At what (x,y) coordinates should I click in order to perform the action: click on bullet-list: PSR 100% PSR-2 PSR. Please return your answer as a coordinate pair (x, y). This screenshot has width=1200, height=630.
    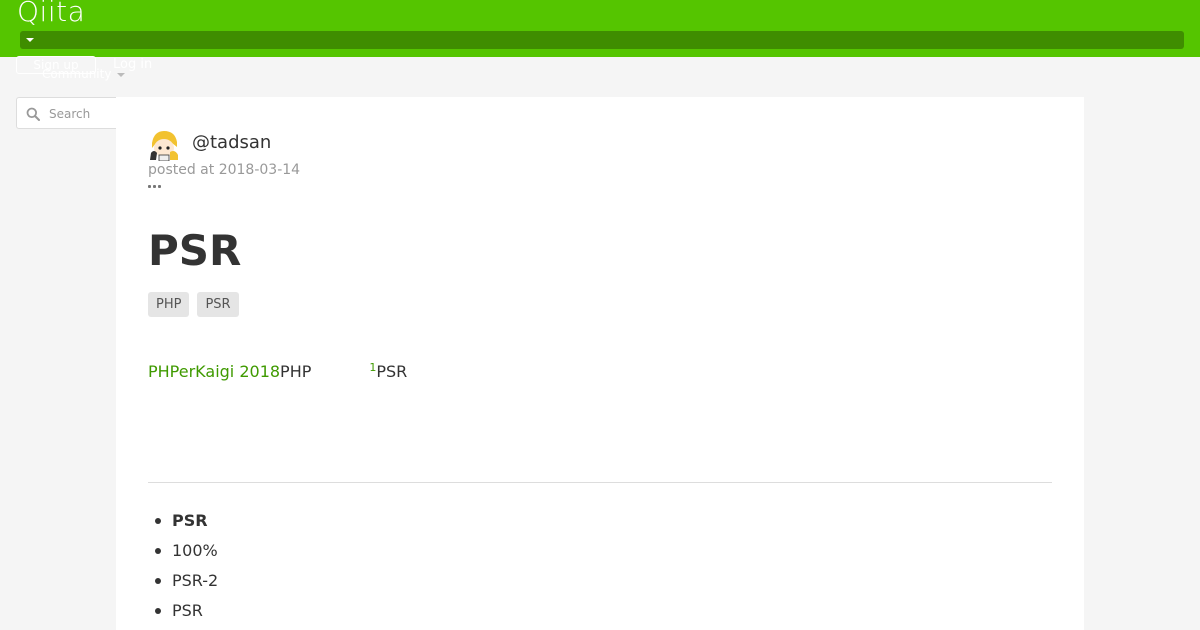
    Looking at the image, I should click on (183, 569).